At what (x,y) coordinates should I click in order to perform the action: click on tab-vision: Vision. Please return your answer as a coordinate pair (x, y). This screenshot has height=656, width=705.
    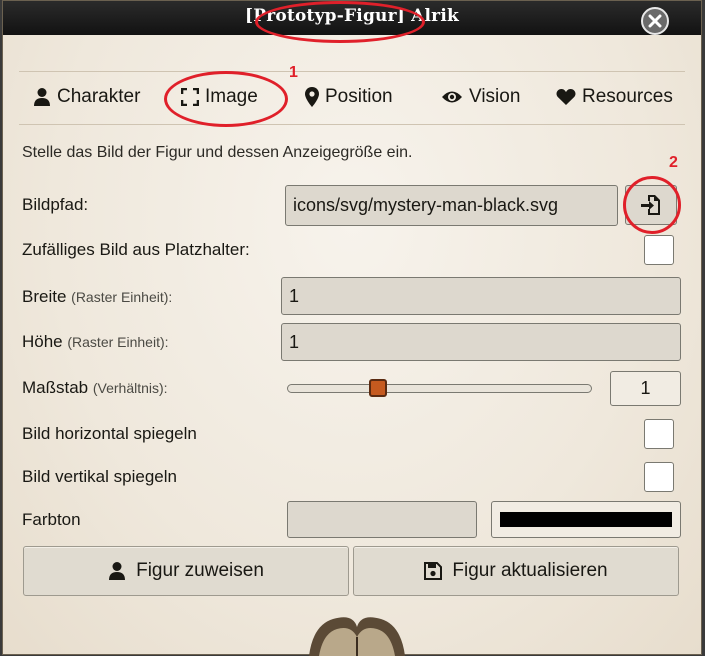
    Looking at the image, I should click on (480, 97).